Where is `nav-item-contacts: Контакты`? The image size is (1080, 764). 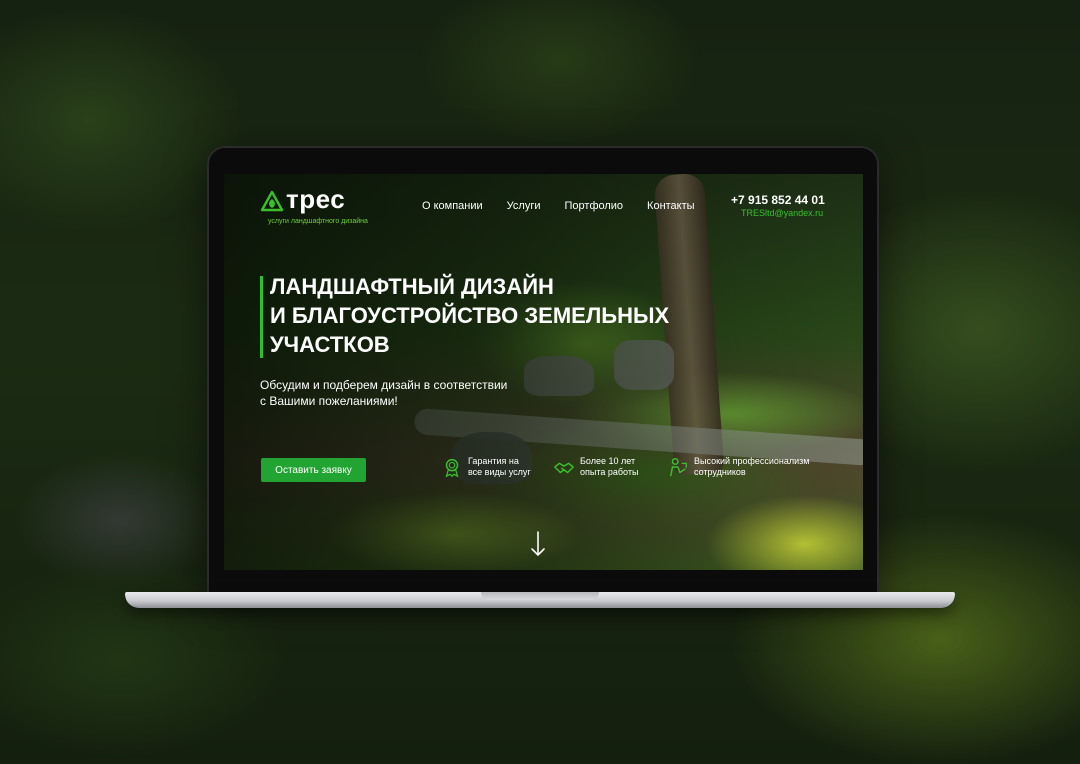 nav-item-contacts: Контакты is located at coordinates (671, 206).